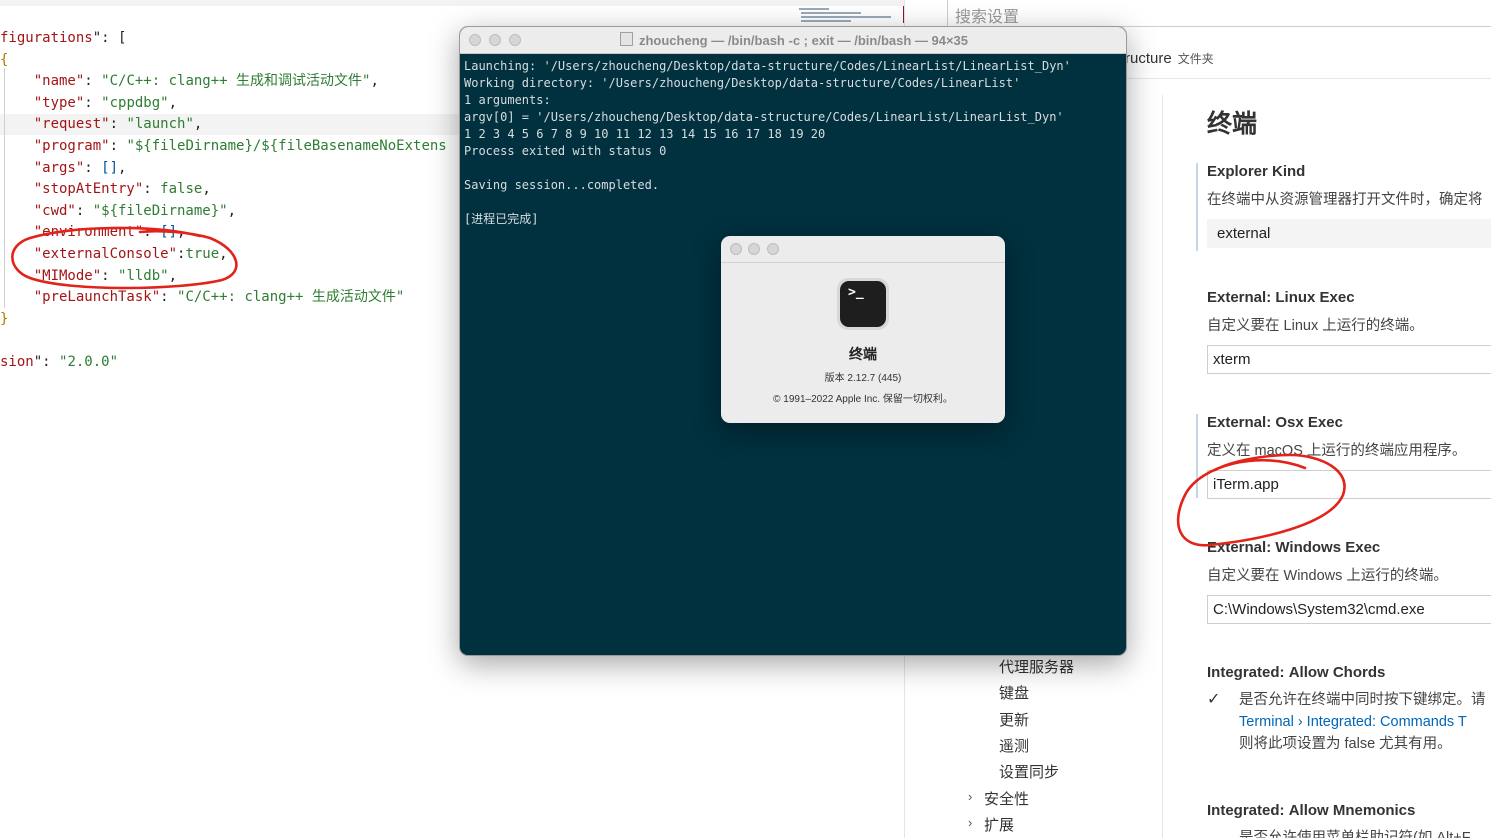 The image size is (1491, 838). I want to click on code-line: "name": "C/C++: clang++ 生成和调试活动文件",, so click(189, 81).